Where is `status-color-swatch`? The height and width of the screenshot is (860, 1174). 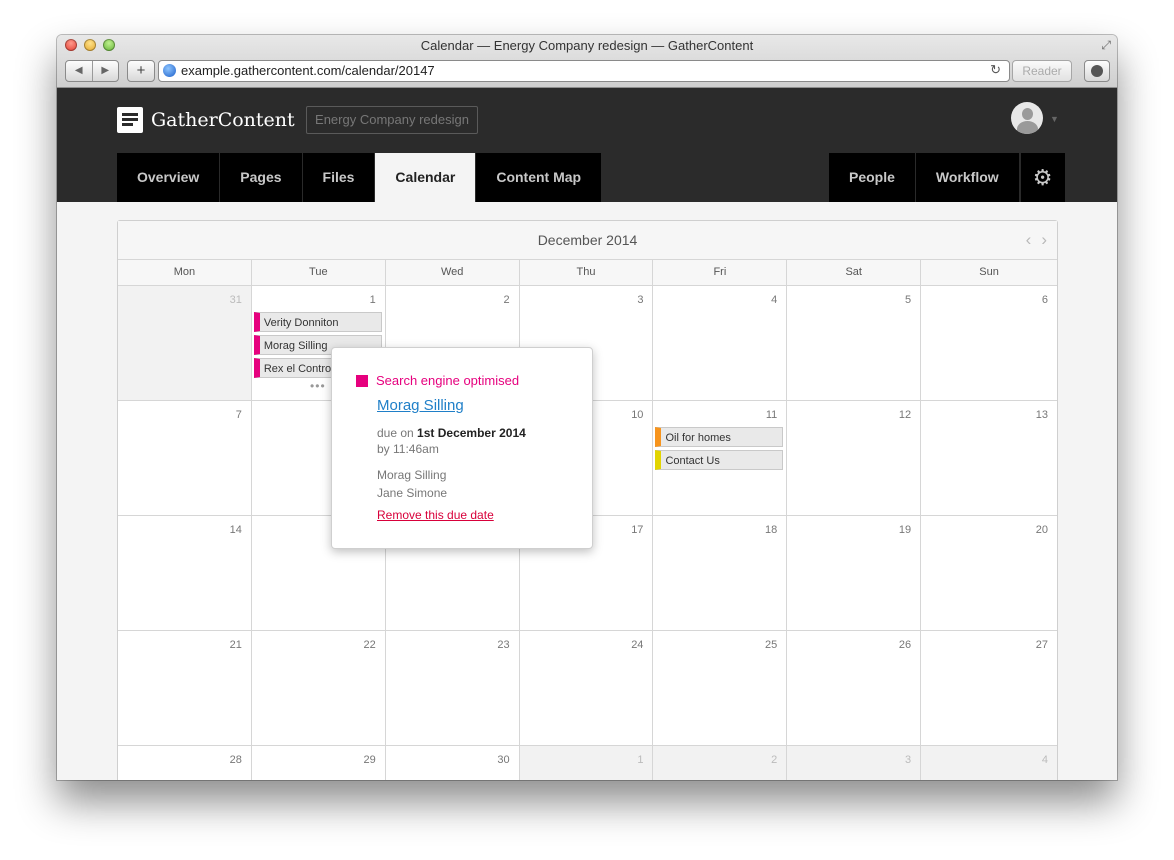 status-color-swatch is located at coordinates (362, 380).